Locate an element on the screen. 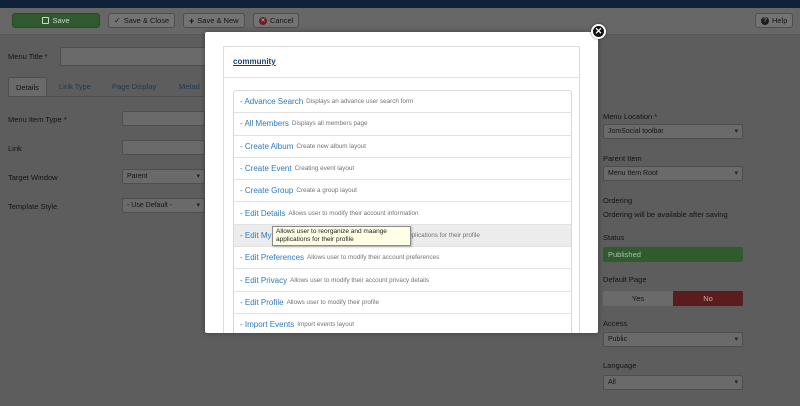 The height and width of the screenshot is (406, 800). save-button-label: Save is located at coordinates (61, 20).